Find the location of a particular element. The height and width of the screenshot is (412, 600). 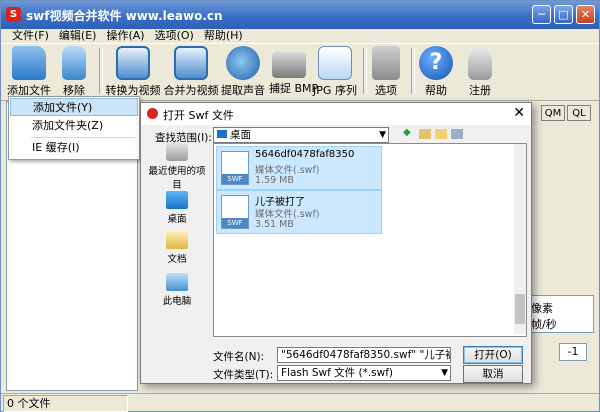

place-recent: 最近使用的项目 is located at coordinates (177, 167).